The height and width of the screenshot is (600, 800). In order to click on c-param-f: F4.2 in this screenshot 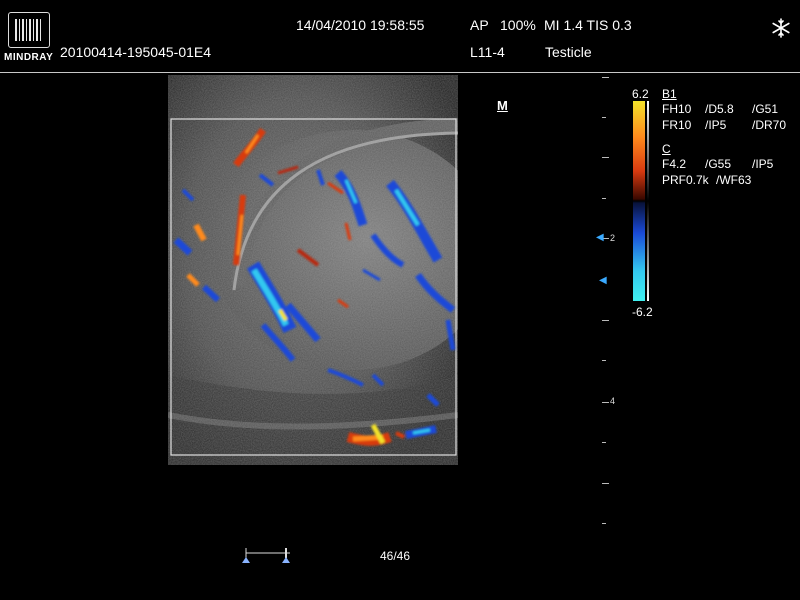, I will do `click(674, 164)`.